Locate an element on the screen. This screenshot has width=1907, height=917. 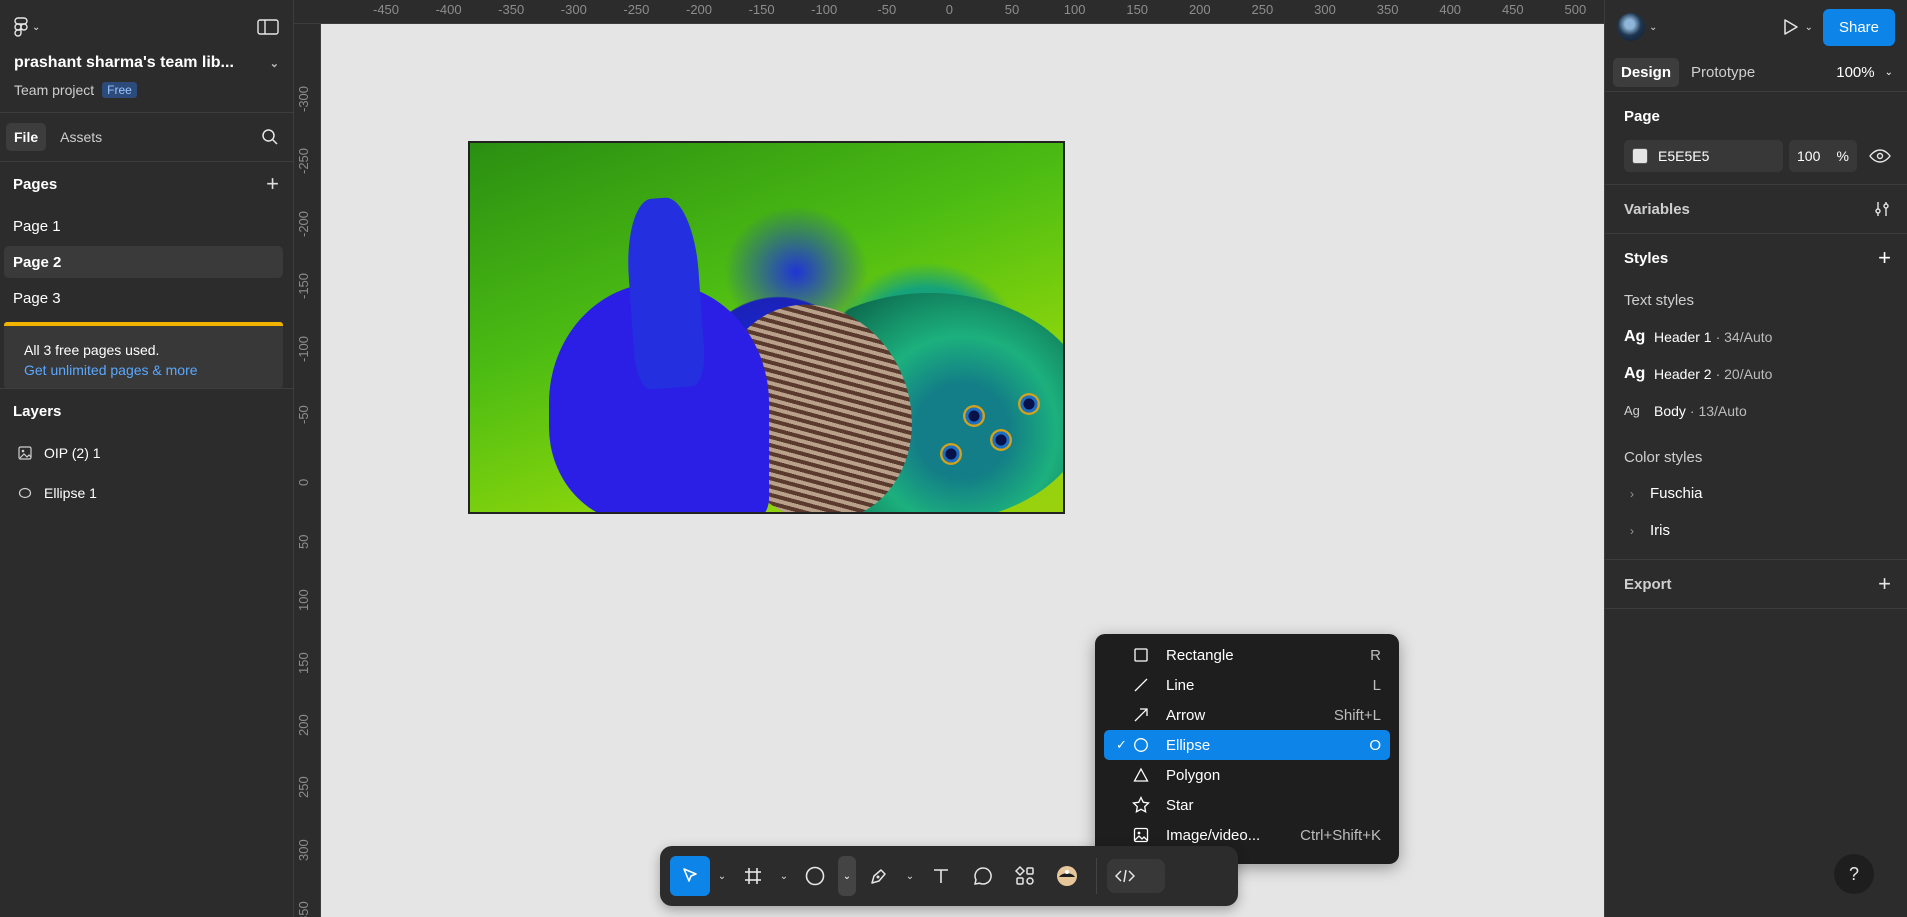
layers-header: Layers is located at coordinates (146, 411).